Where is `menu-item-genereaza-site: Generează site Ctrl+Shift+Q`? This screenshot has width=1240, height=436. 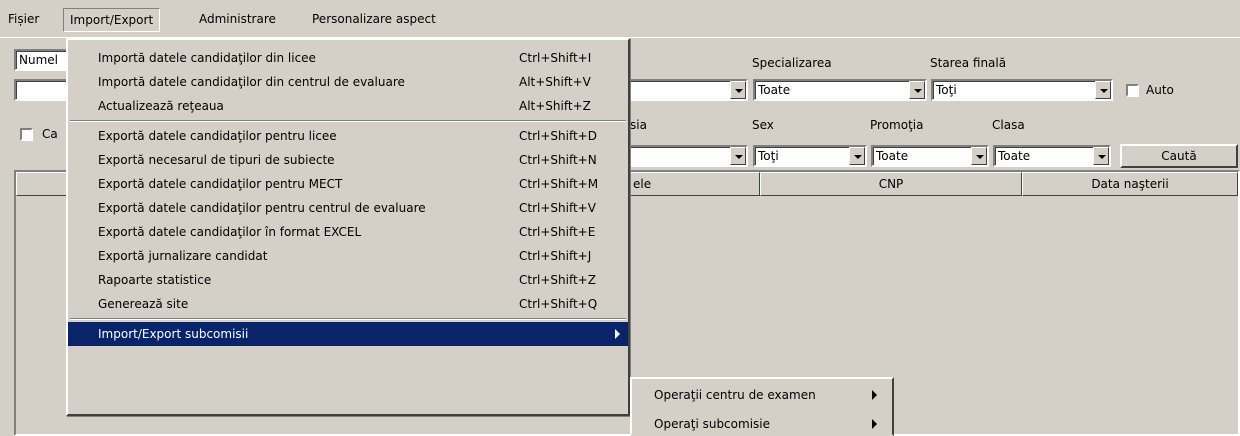 menu-item-genereaza-site: Generează site Ctrl+Shift+Q is located at coordinates (348, 304).